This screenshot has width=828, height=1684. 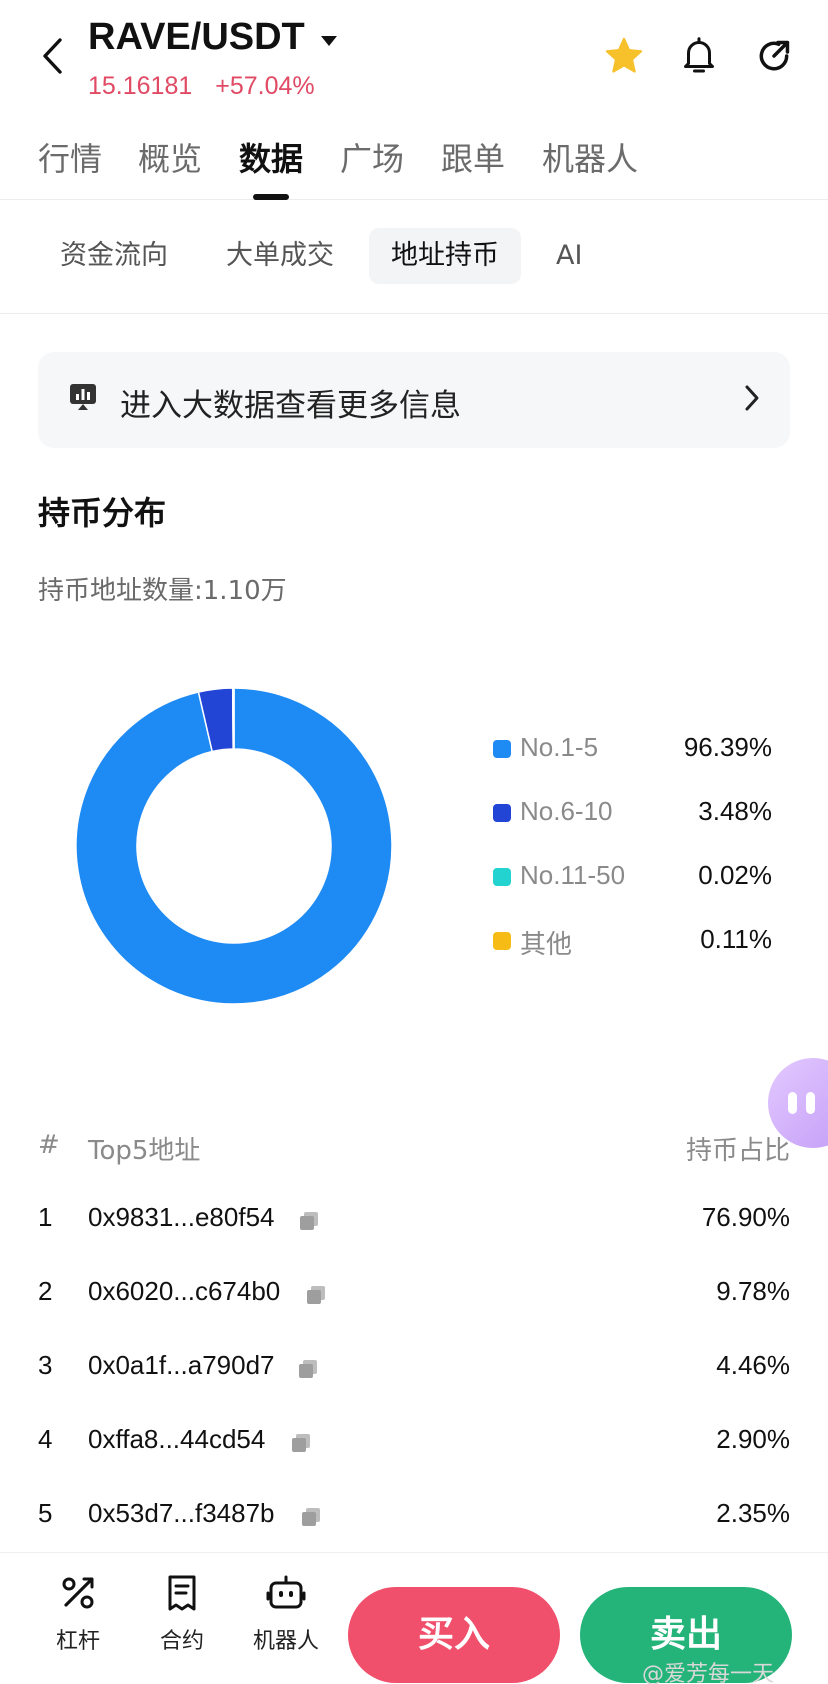 What do you see at coordinates (736, 939) in the screenshot?
I see `legend-value: 0.11%` at bounding box center [736, 939].